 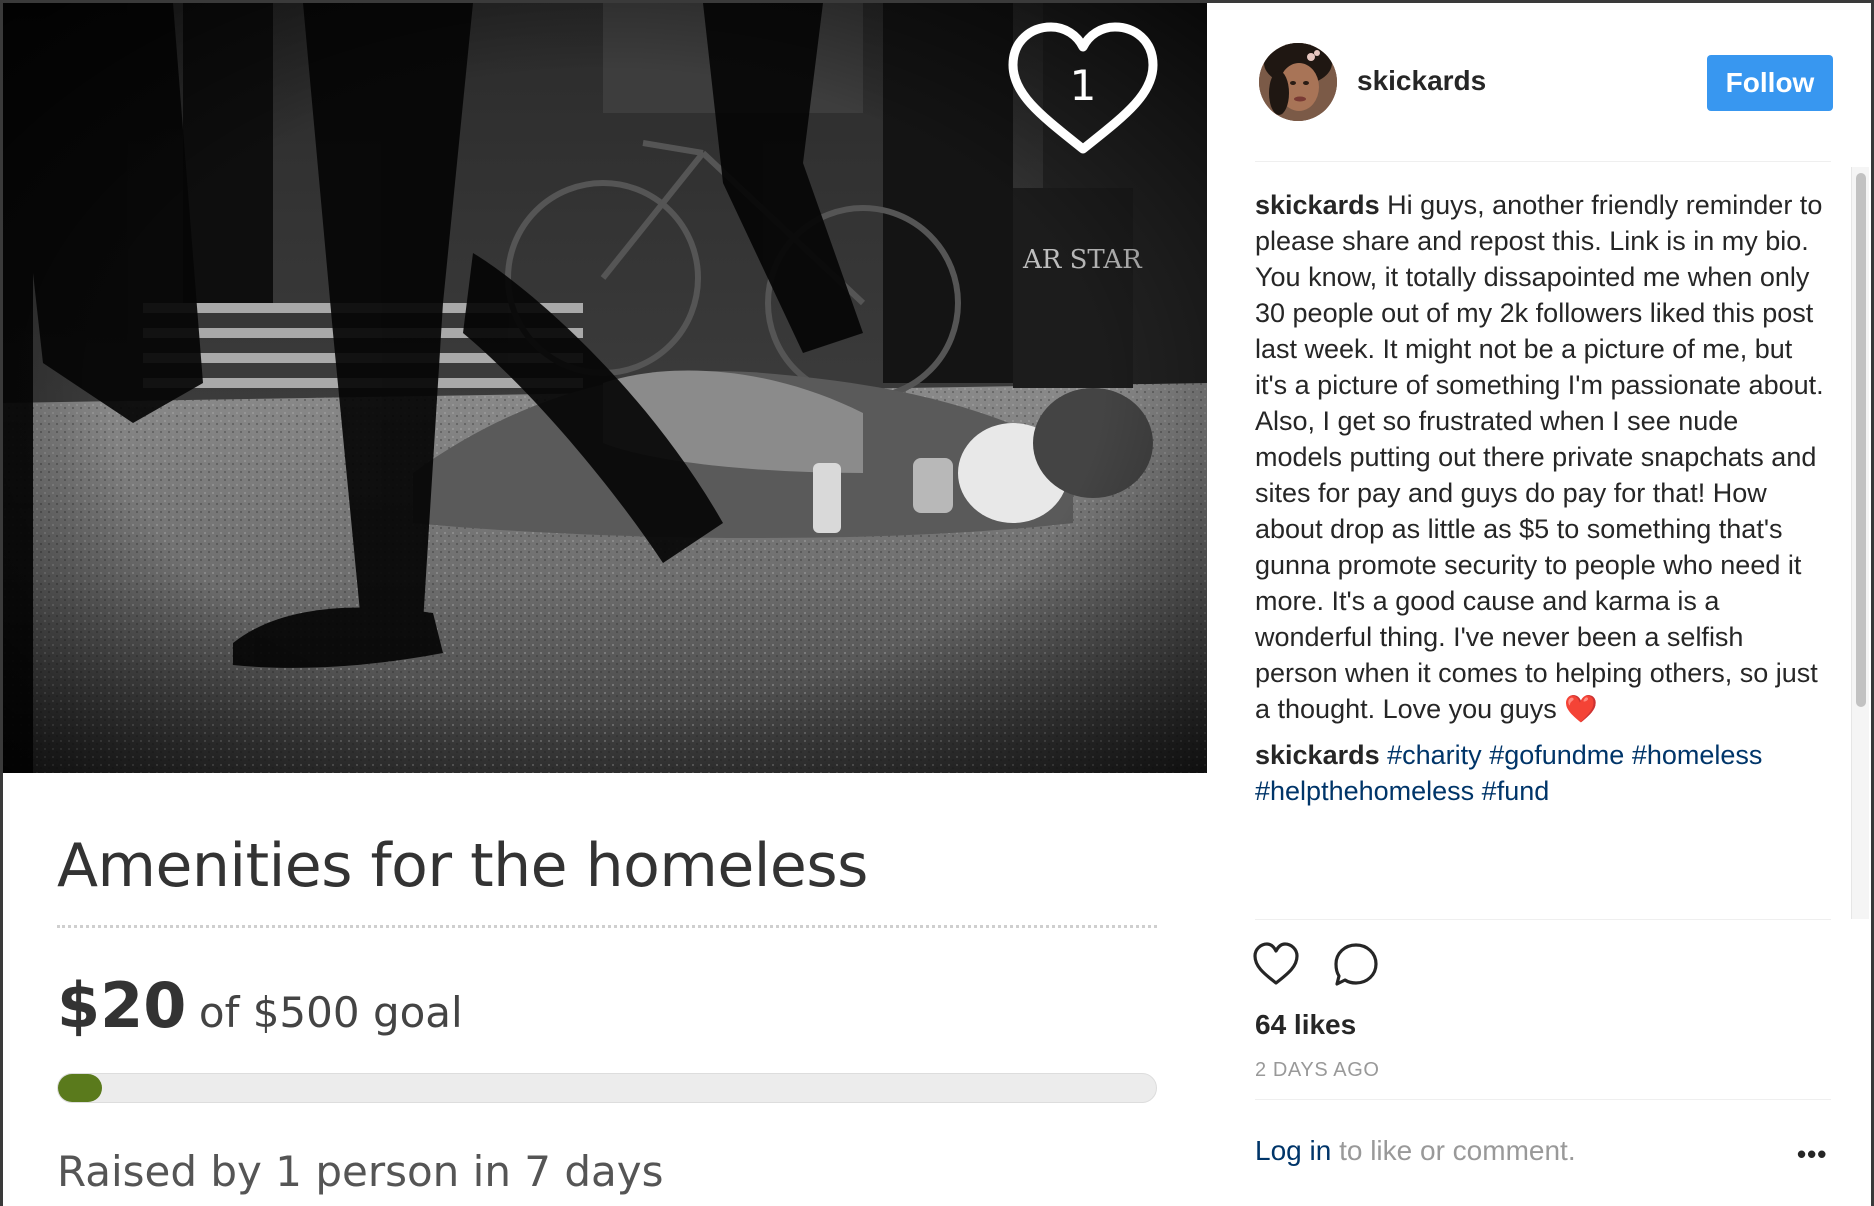 I want to click on hashtag-link: #fund, so click(x=1516, y=791).